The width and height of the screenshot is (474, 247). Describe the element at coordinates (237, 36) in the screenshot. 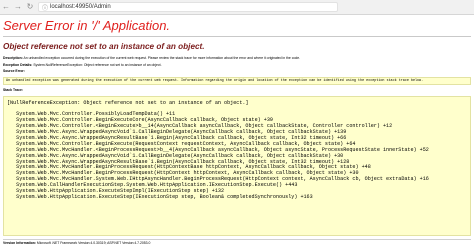

I see `title-divider` at that location.